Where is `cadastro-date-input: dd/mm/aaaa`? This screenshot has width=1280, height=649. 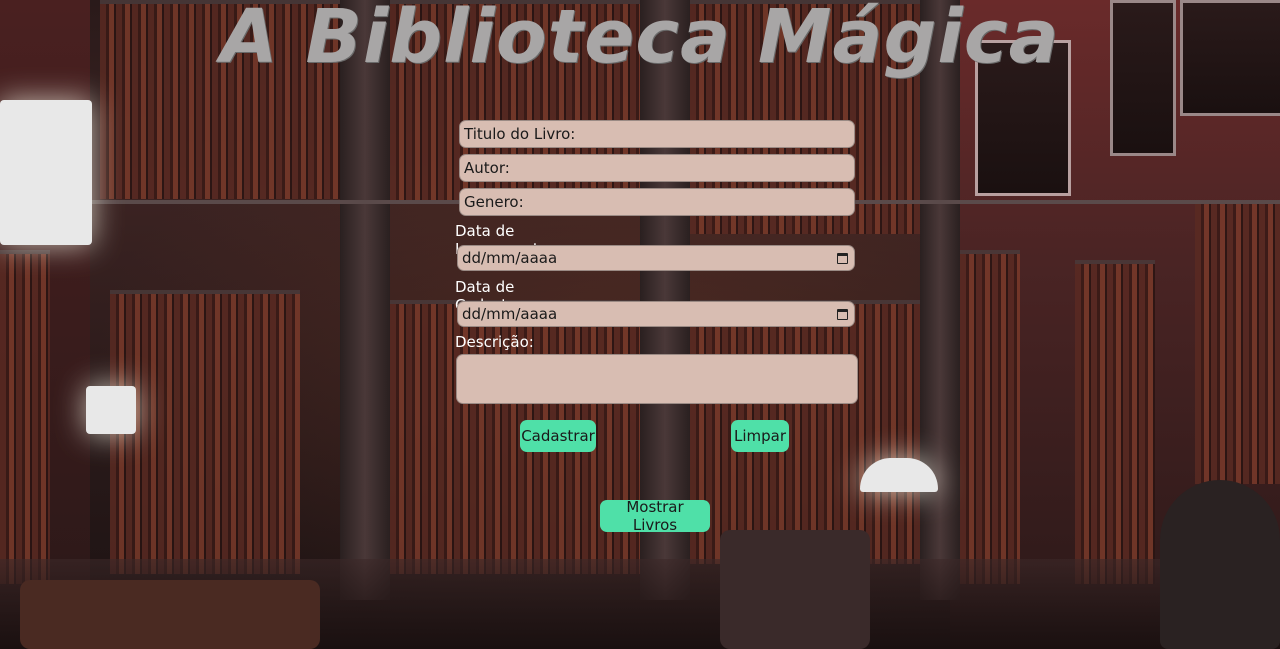
cadastro-date-input: dd/mm/aaaa is located at coordinates (656, 314).